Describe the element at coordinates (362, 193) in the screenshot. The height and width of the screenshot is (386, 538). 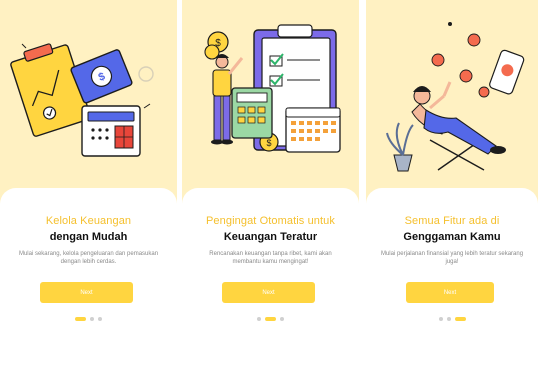
I see `screen-gap` at that location.